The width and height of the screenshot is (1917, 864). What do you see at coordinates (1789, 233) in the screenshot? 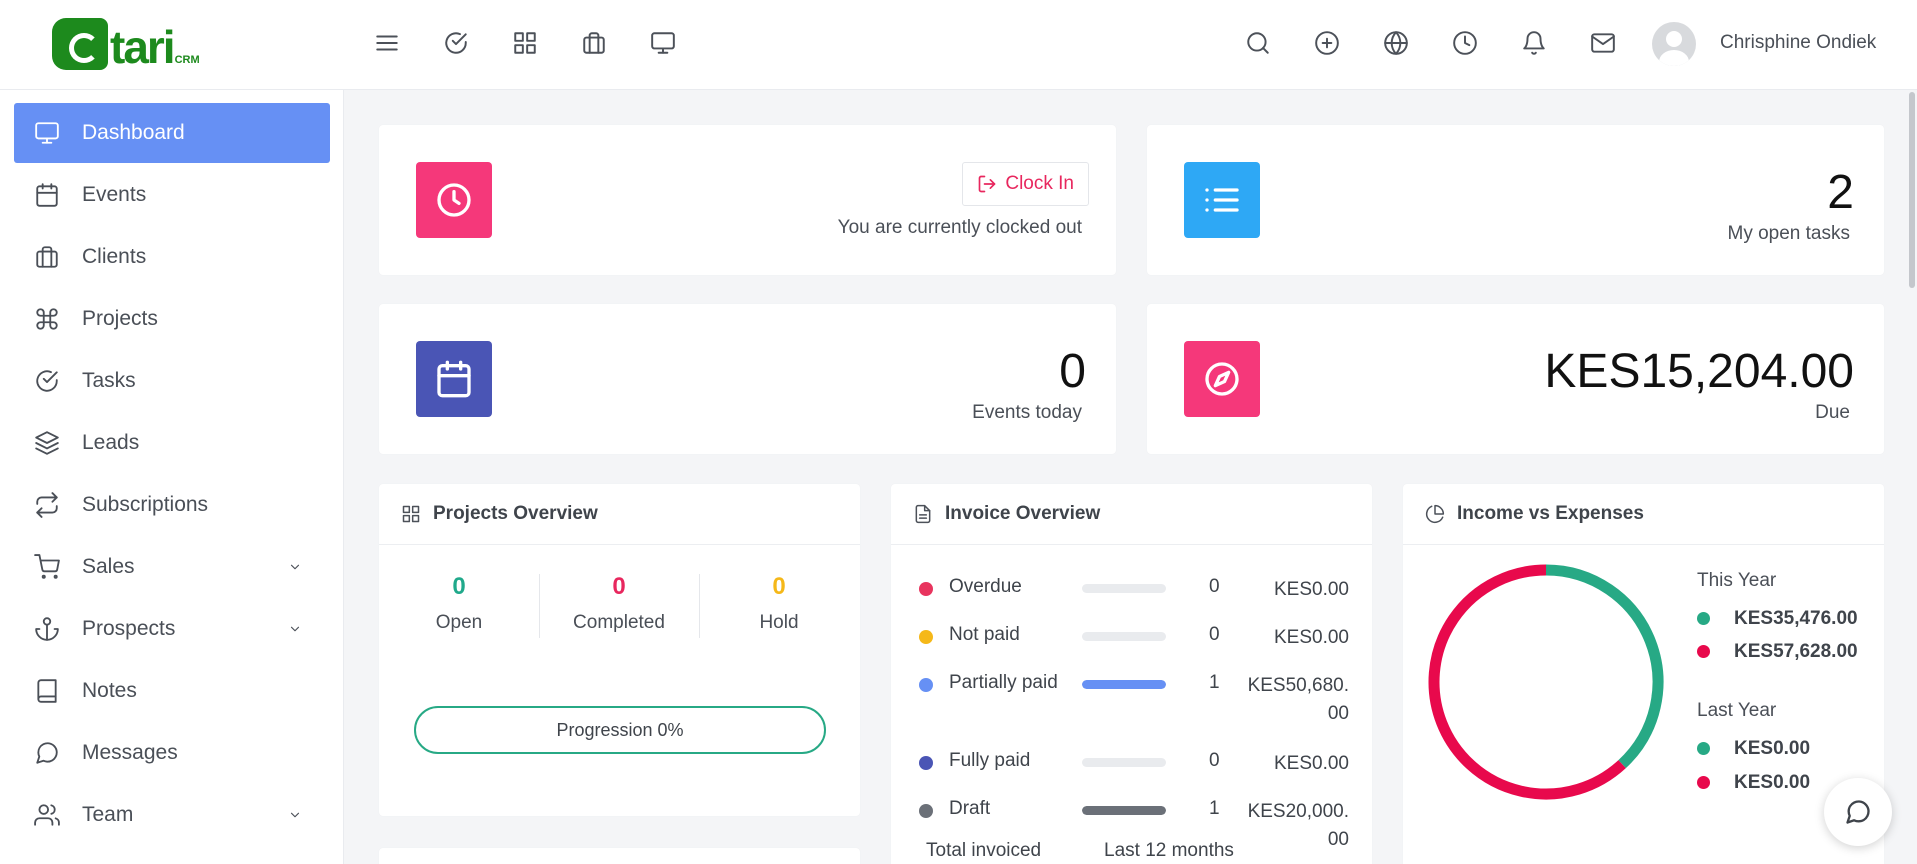
I see `open-tasks-label: My open tasks` at bounding box center [1789, 233].